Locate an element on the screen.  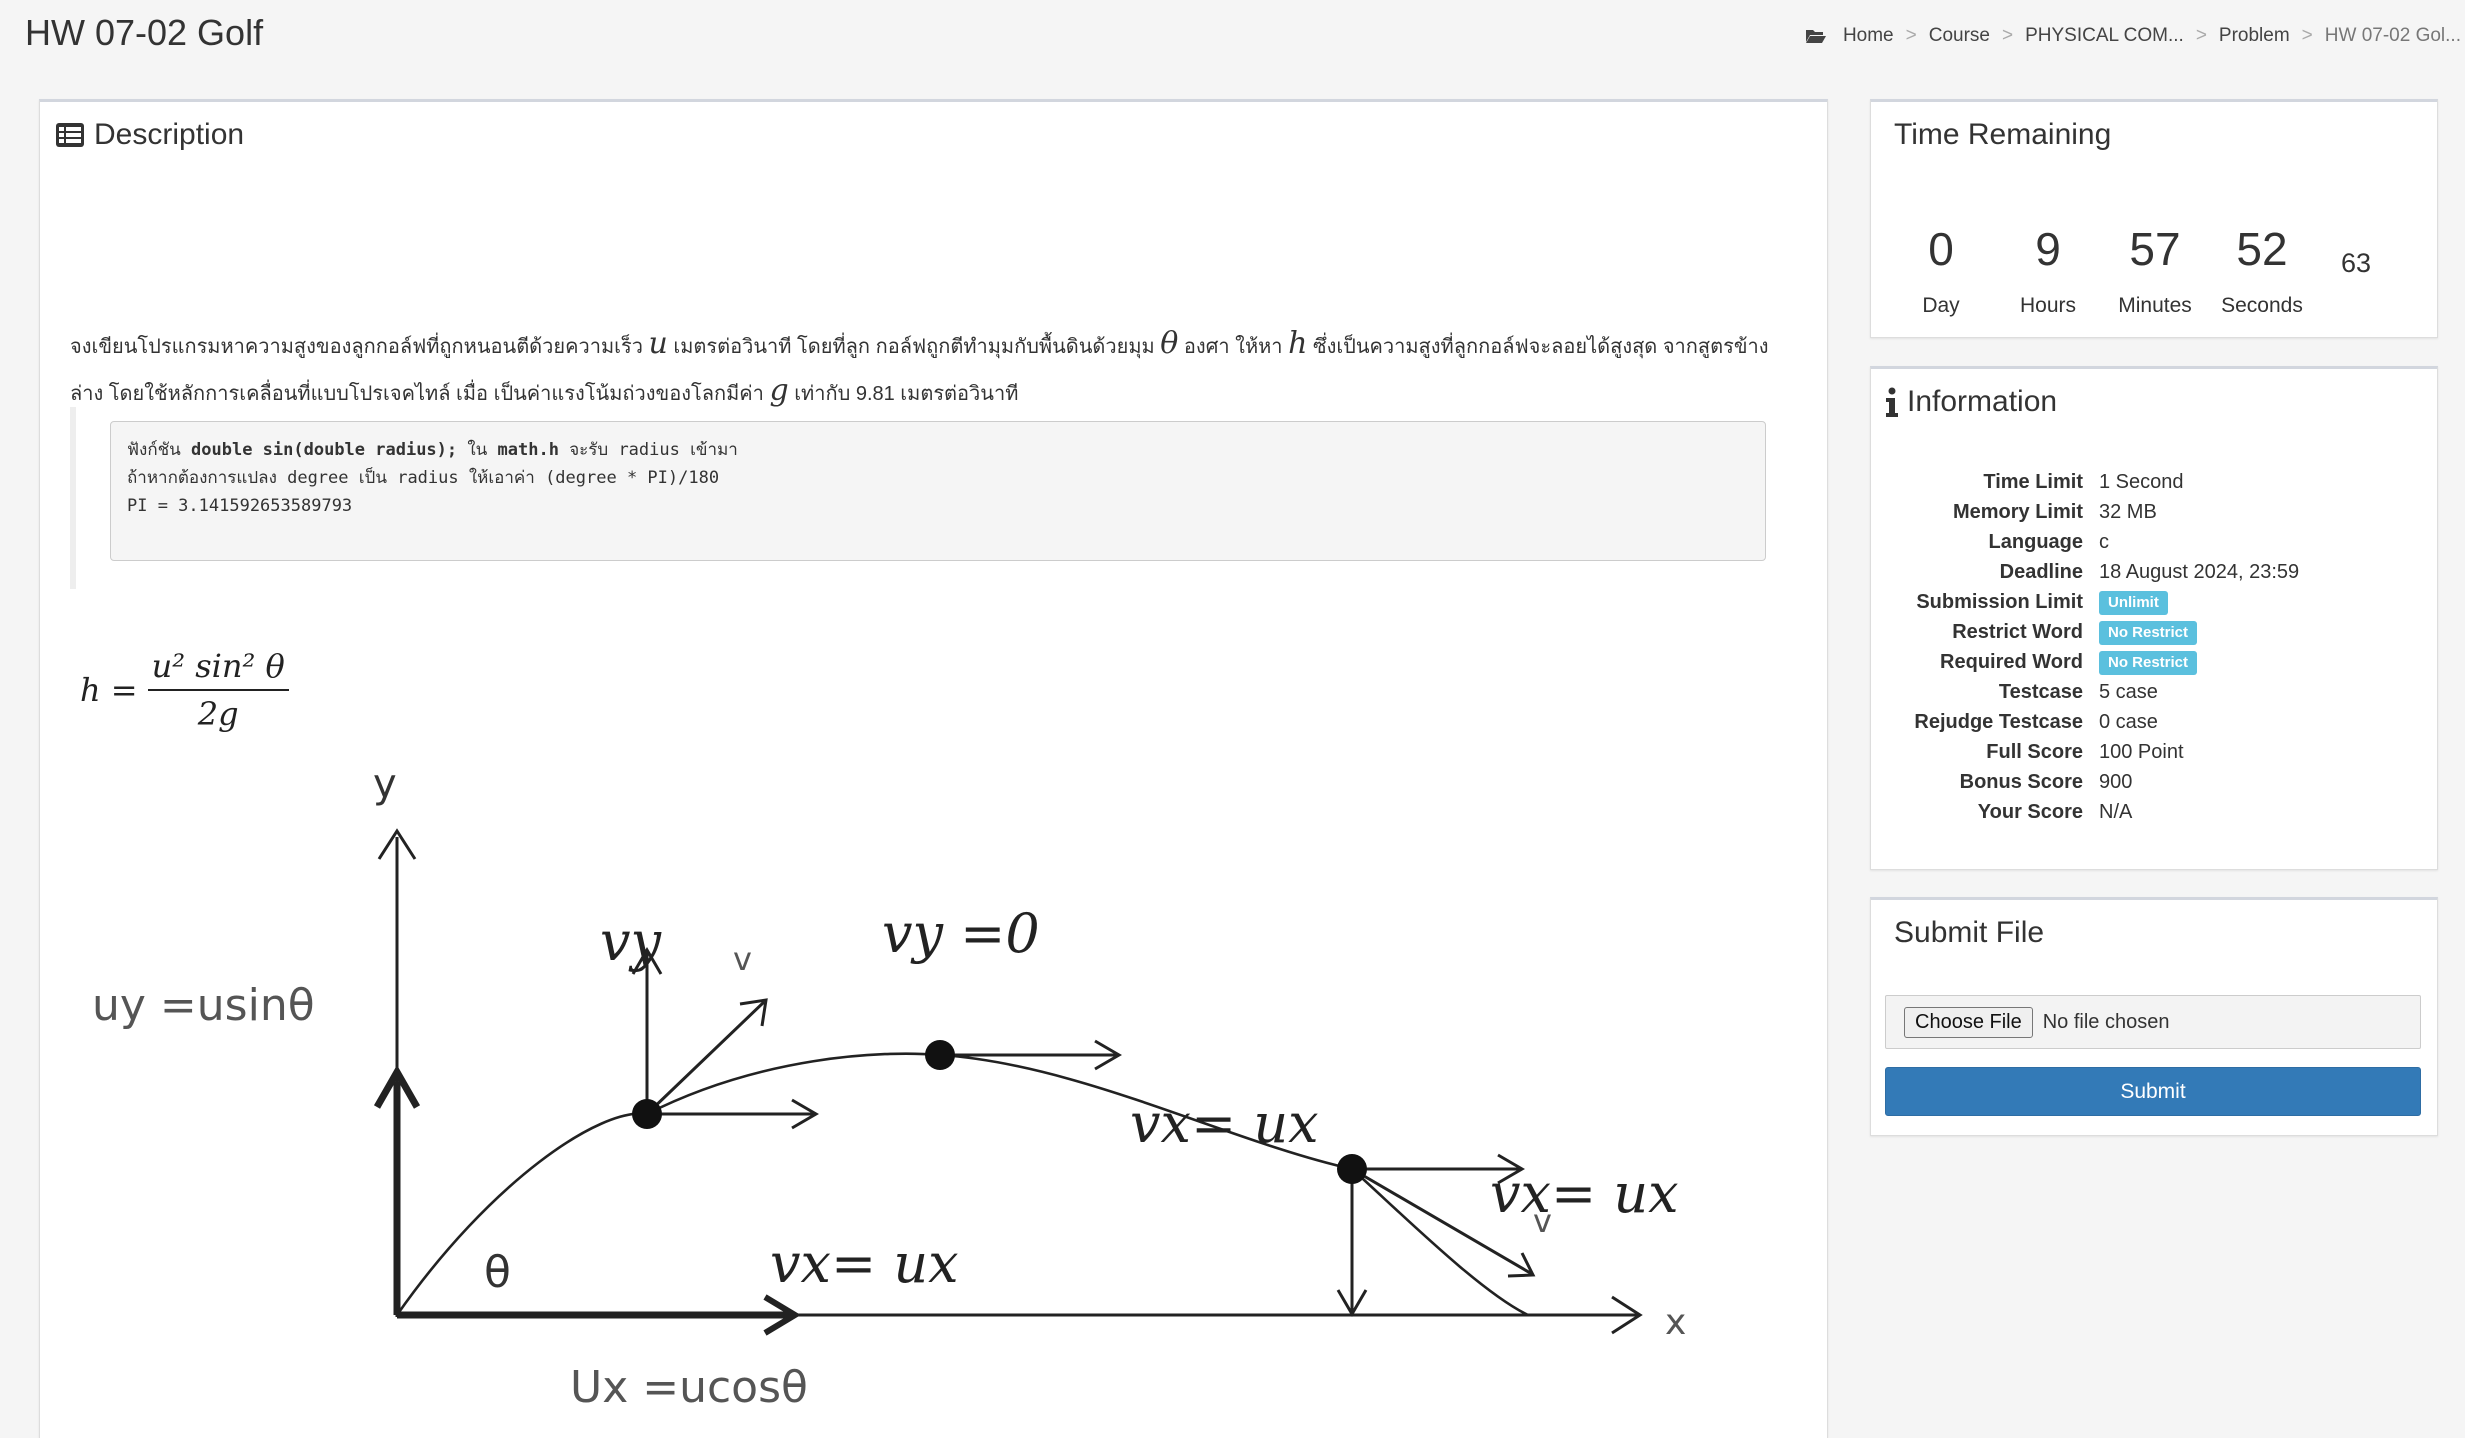
info-value-text: 0 case is located at coordinates (2128, 721).